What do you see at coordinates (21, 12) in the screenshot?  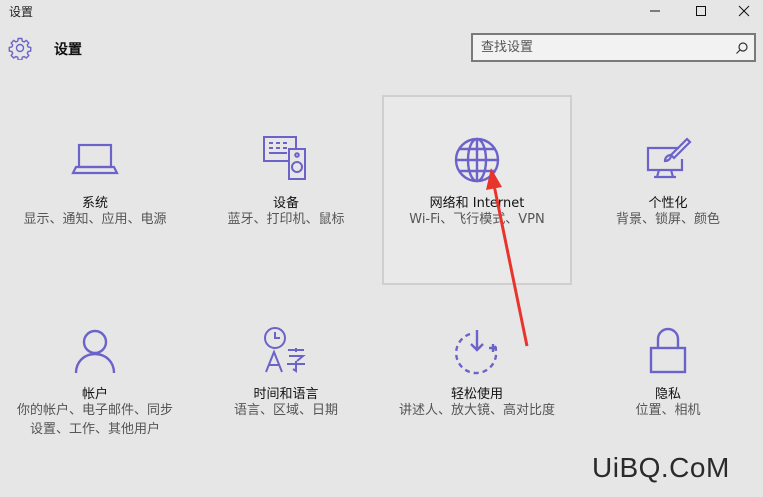 I see `window-title: 设置` at bounding box center [21, 12].